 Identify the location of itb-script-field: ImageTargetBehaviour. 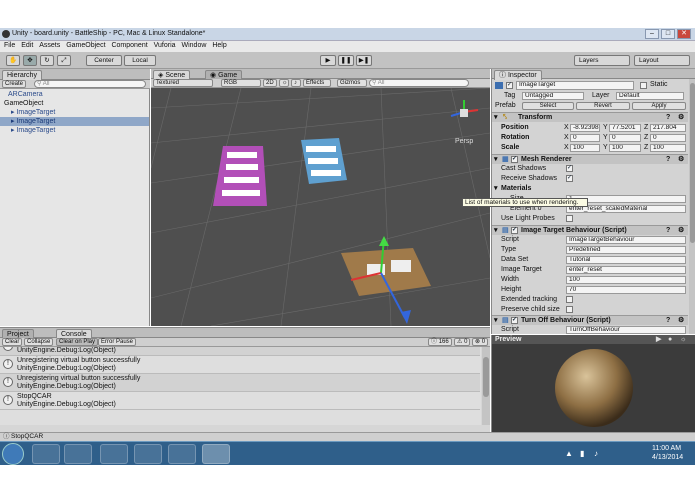
(626, 240).